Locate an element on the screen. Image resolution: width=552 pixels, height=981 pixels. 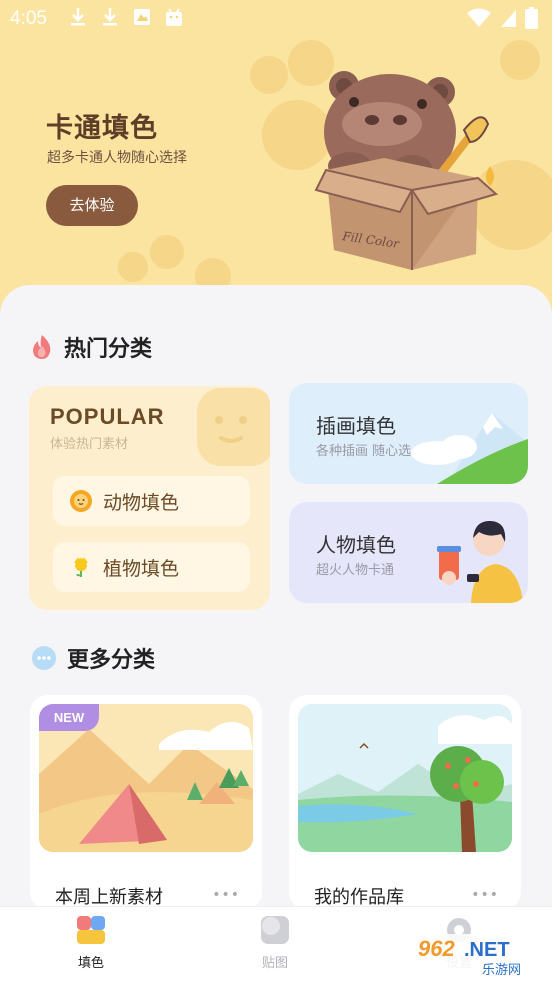
tab-coloring-label: 填色 is located at coordinates (90, 963).